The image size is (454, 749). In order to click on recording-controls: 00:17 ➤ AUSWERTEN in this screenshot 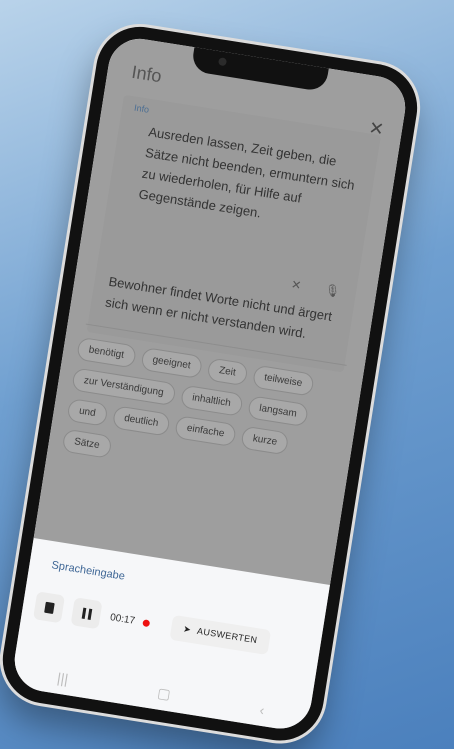, I will do `click(171, 626)`.